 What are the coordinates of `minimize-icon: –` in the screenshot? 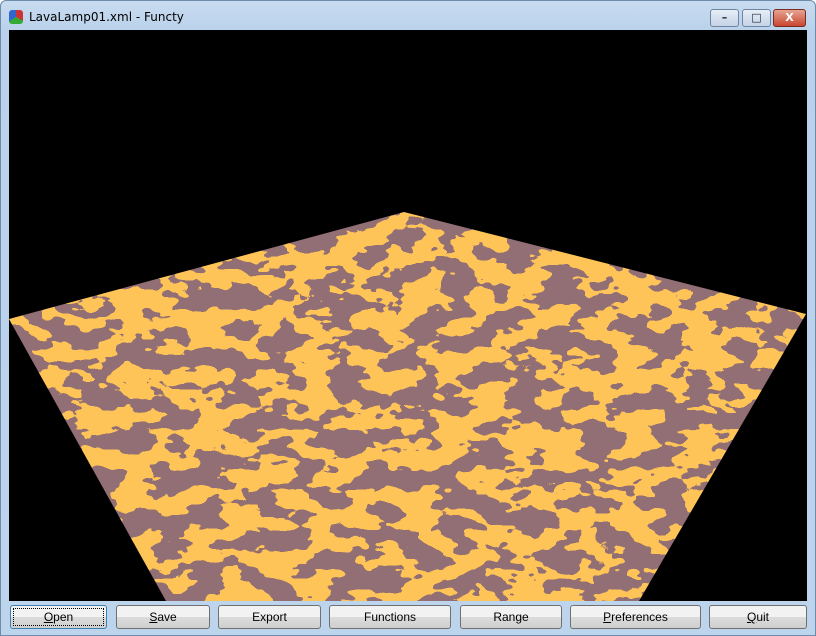 It's located at (724, 17).